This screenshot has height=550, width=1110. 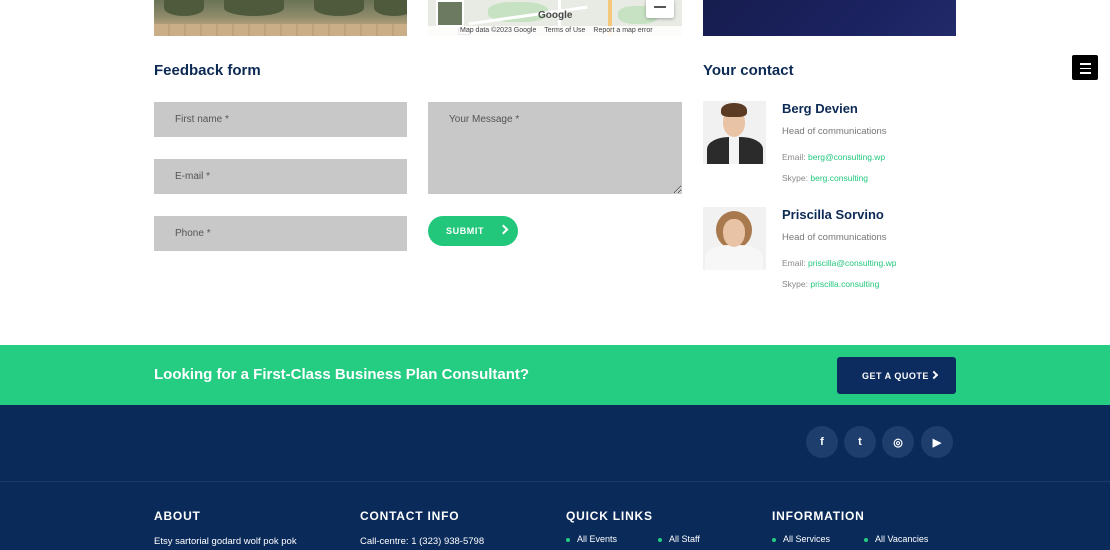 What do you see at coordinates (410, 516) in the screenshot?
I see `contact-info-title: CONTACT INFO` at bounding box center [410, 516].